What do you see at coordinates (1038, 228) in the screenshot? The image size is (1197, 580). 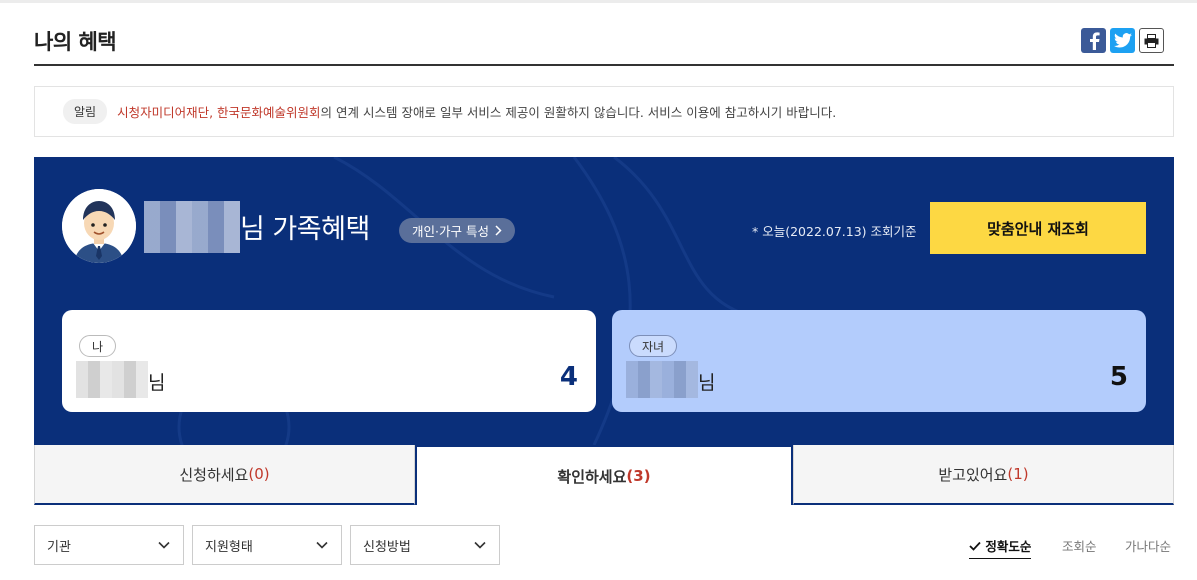 I see `recheck-button: 맞춤안내 재조회` at bounding box center [1038, 228].